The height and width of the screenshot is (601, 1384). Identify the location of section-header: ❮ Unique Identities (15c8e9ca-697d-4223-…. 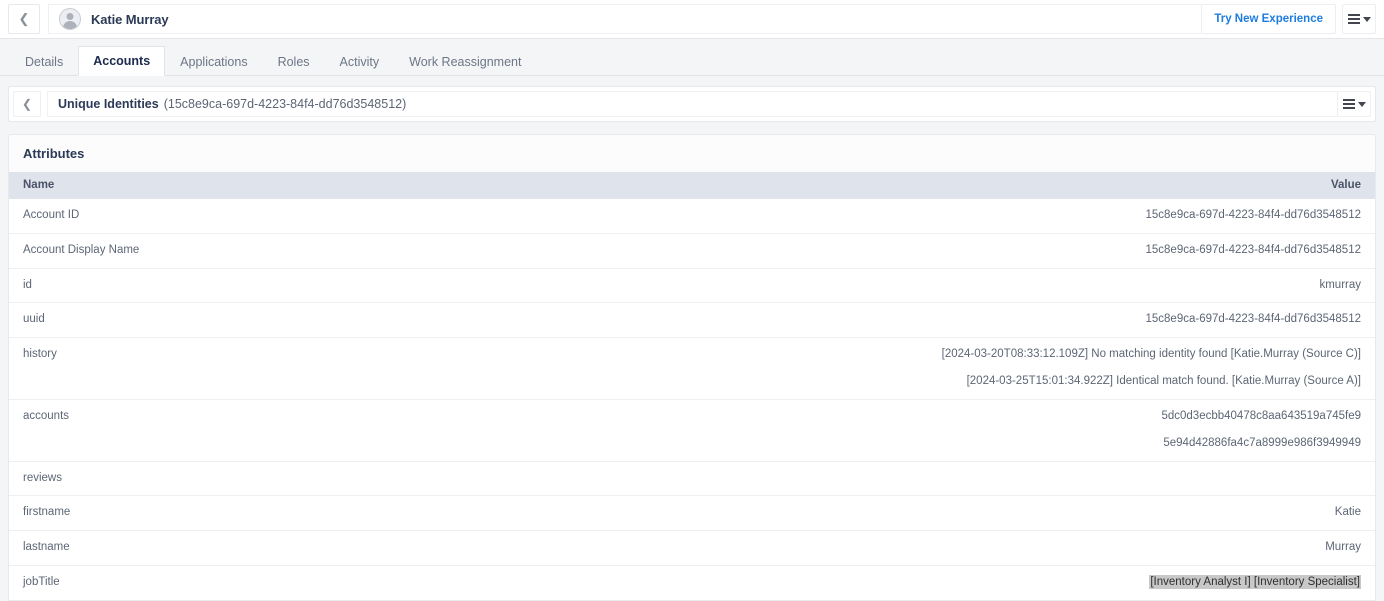
(692, 104).